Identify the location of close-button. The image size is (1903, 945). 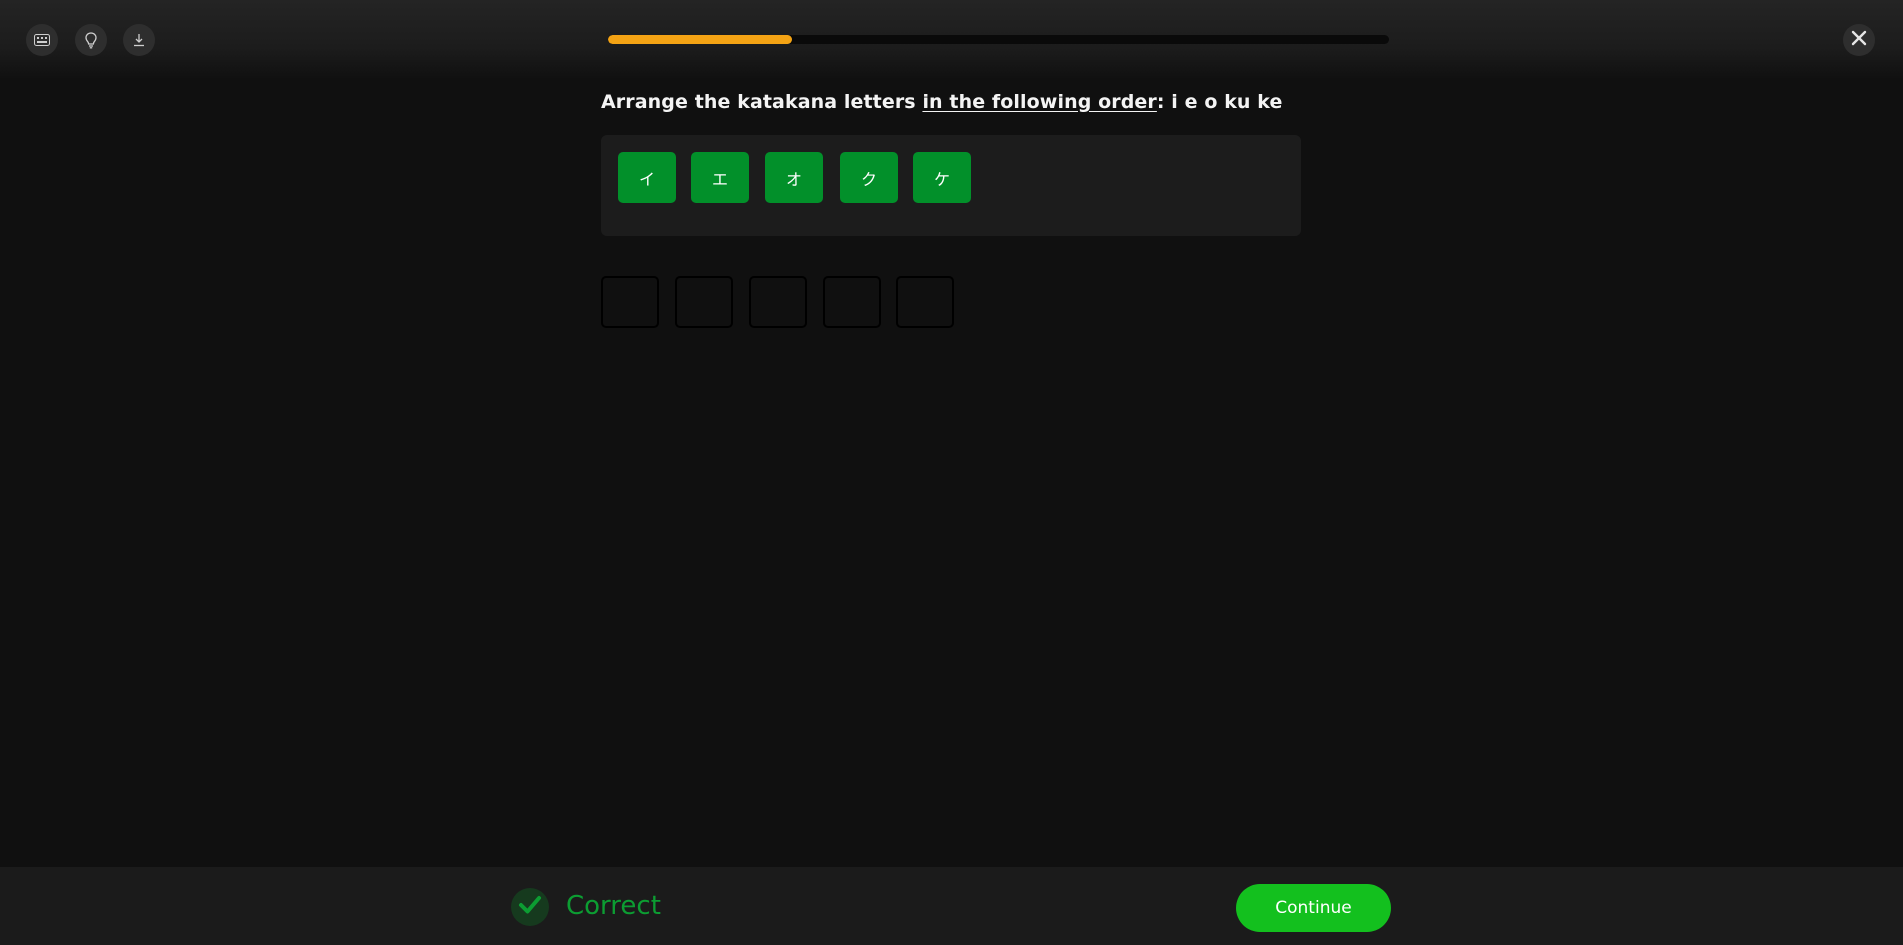
(1859, 40).